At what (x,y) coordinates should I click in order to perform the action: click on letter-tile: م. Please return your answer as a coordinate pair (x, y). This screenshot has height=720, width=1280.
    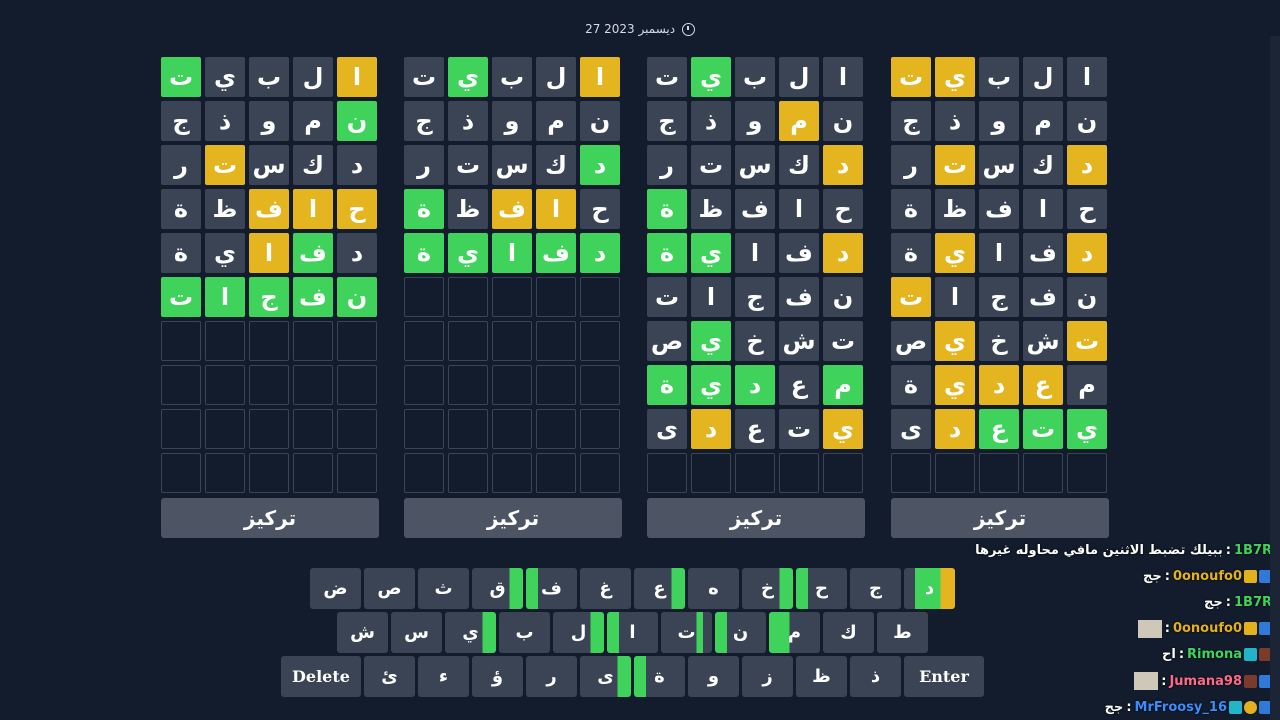
    Looking at the image, I should click on (556, 121).